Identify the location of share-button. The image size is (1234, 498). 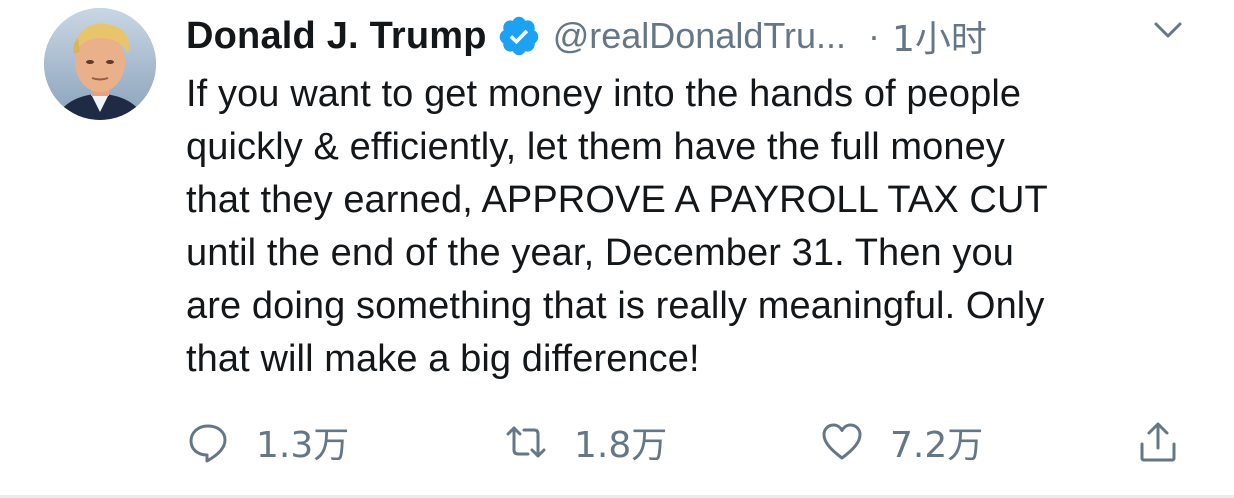
(1158, 442).